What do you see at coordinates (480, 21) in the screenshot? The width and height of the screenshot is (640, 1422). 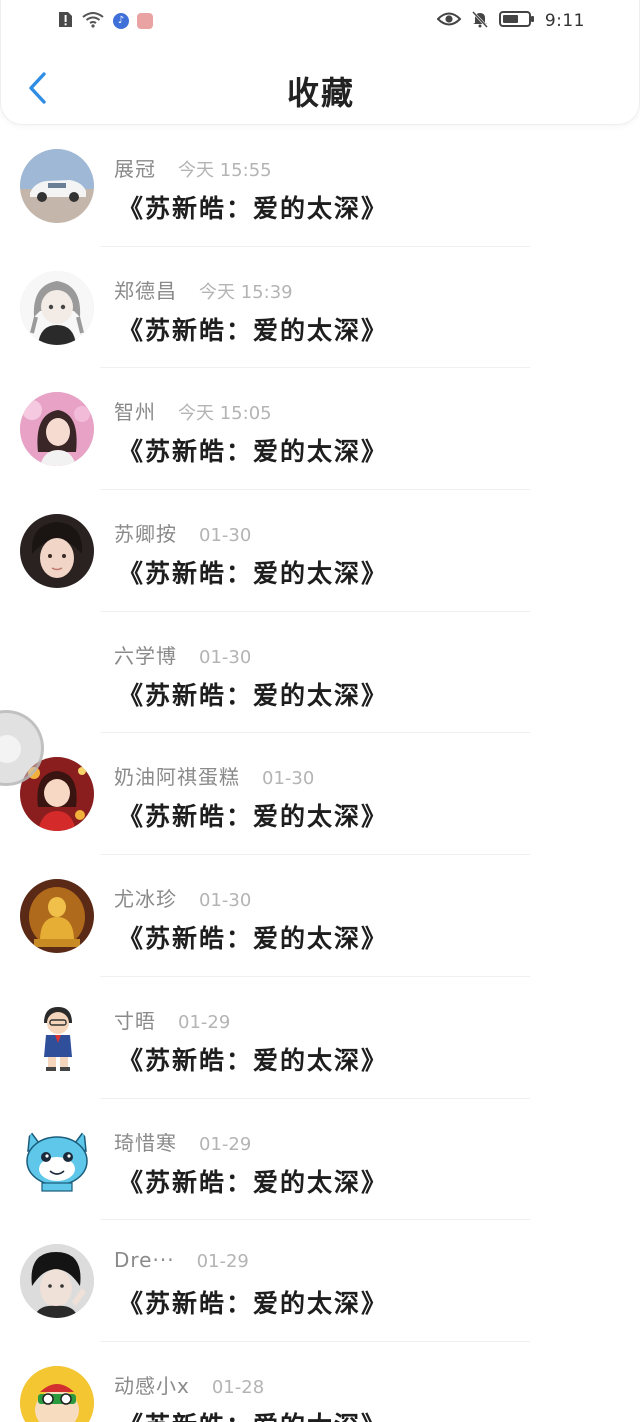 I see `mute-bell-icon` at bounding box center [480, 21].